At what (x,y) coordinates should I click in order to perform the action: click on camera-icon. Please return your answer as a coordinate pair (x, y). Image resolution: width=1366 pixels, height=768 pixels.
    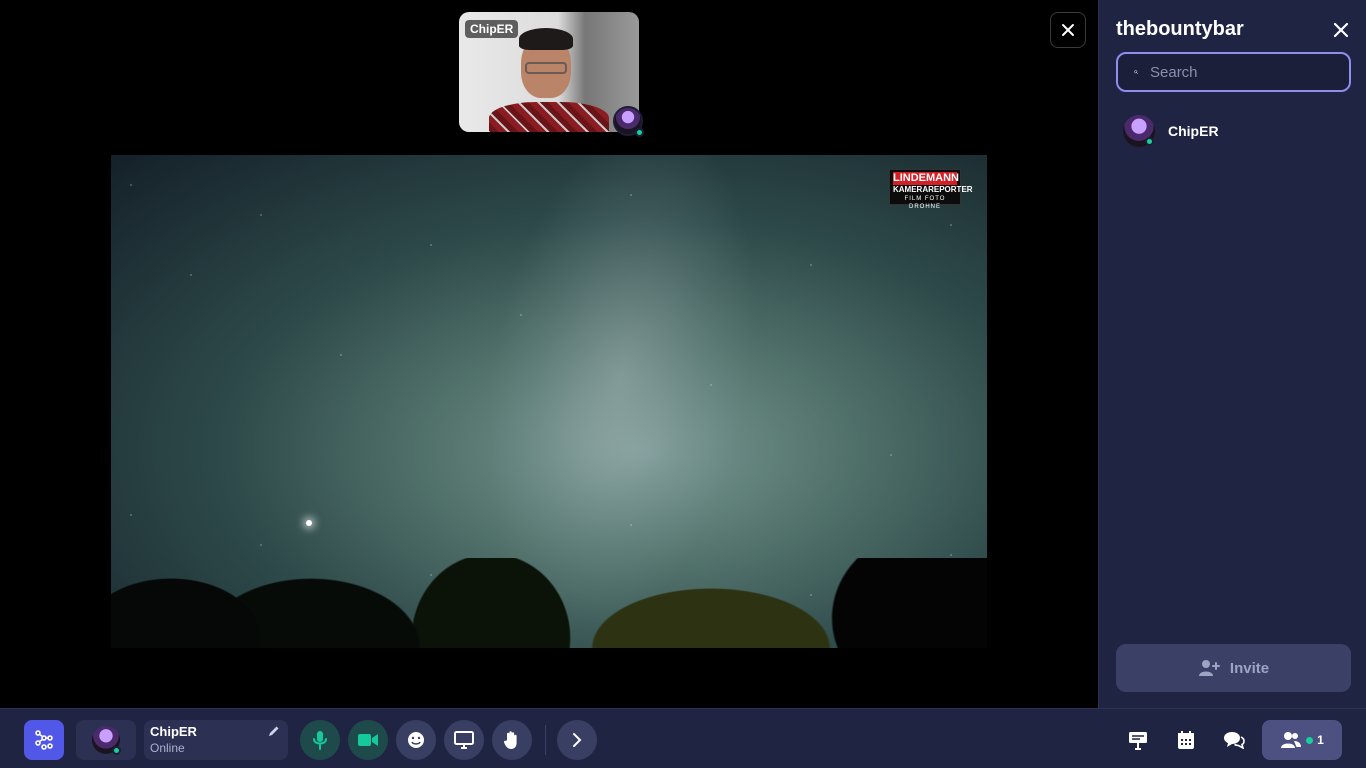
    Looking at the image, I should click on (368, 740).